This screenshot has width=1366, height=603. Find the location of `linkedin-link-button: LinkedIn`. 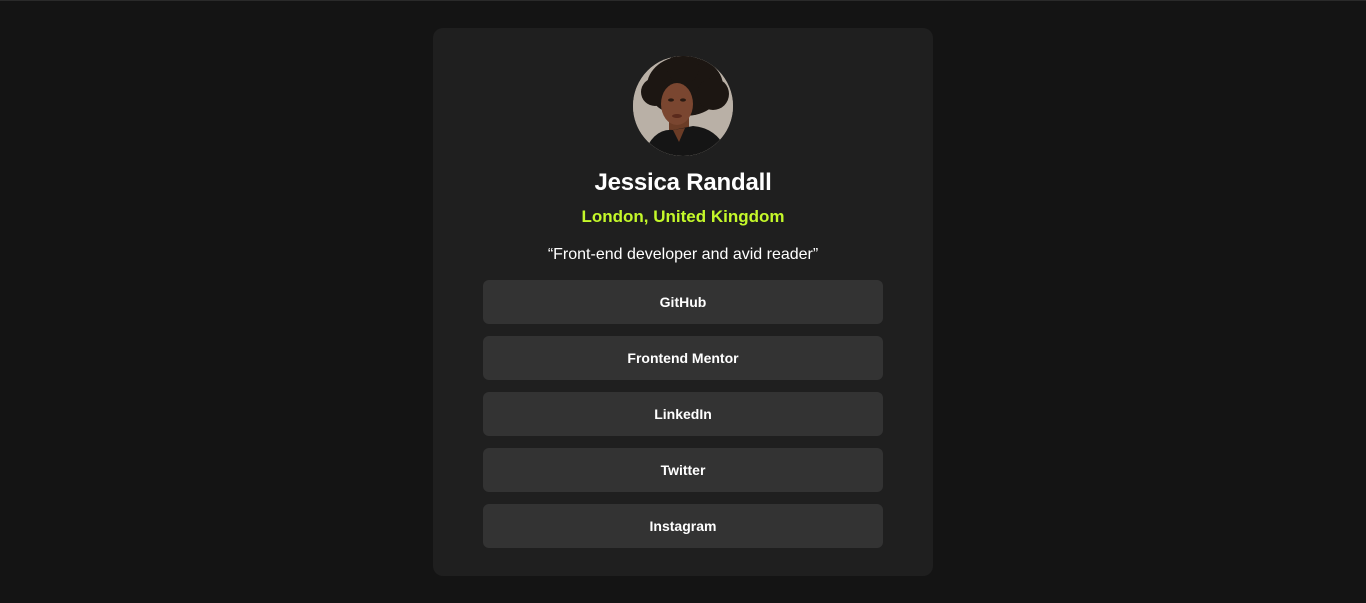

linkedin-link-button: LinkedIn is located at coordinates (683, 414).